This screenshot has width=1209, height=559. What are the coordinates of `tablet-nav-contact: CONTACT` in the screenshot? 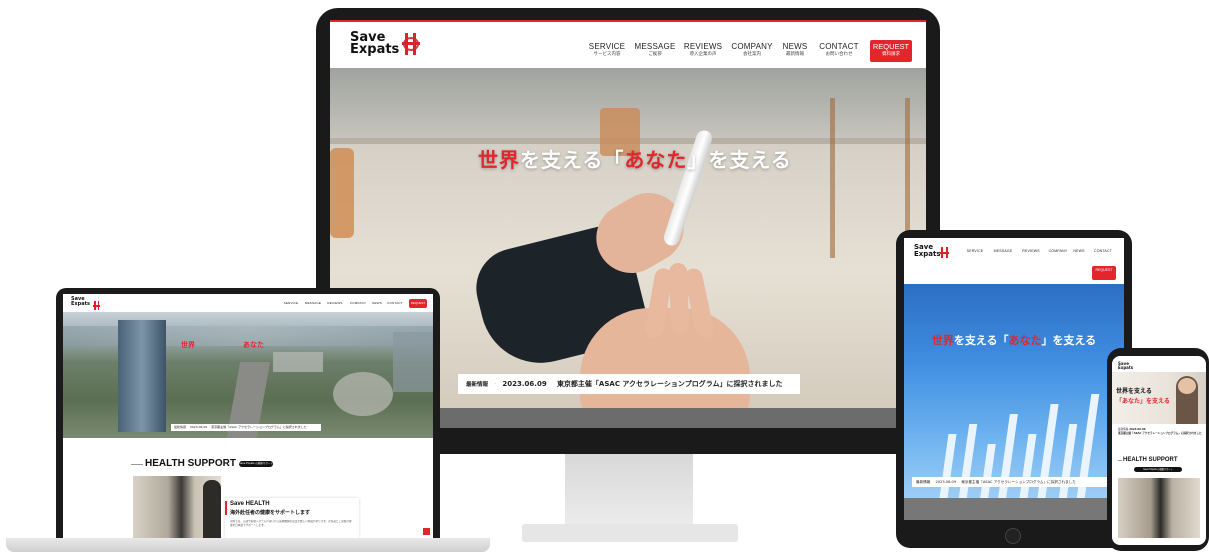 It's located at (1103, 251).